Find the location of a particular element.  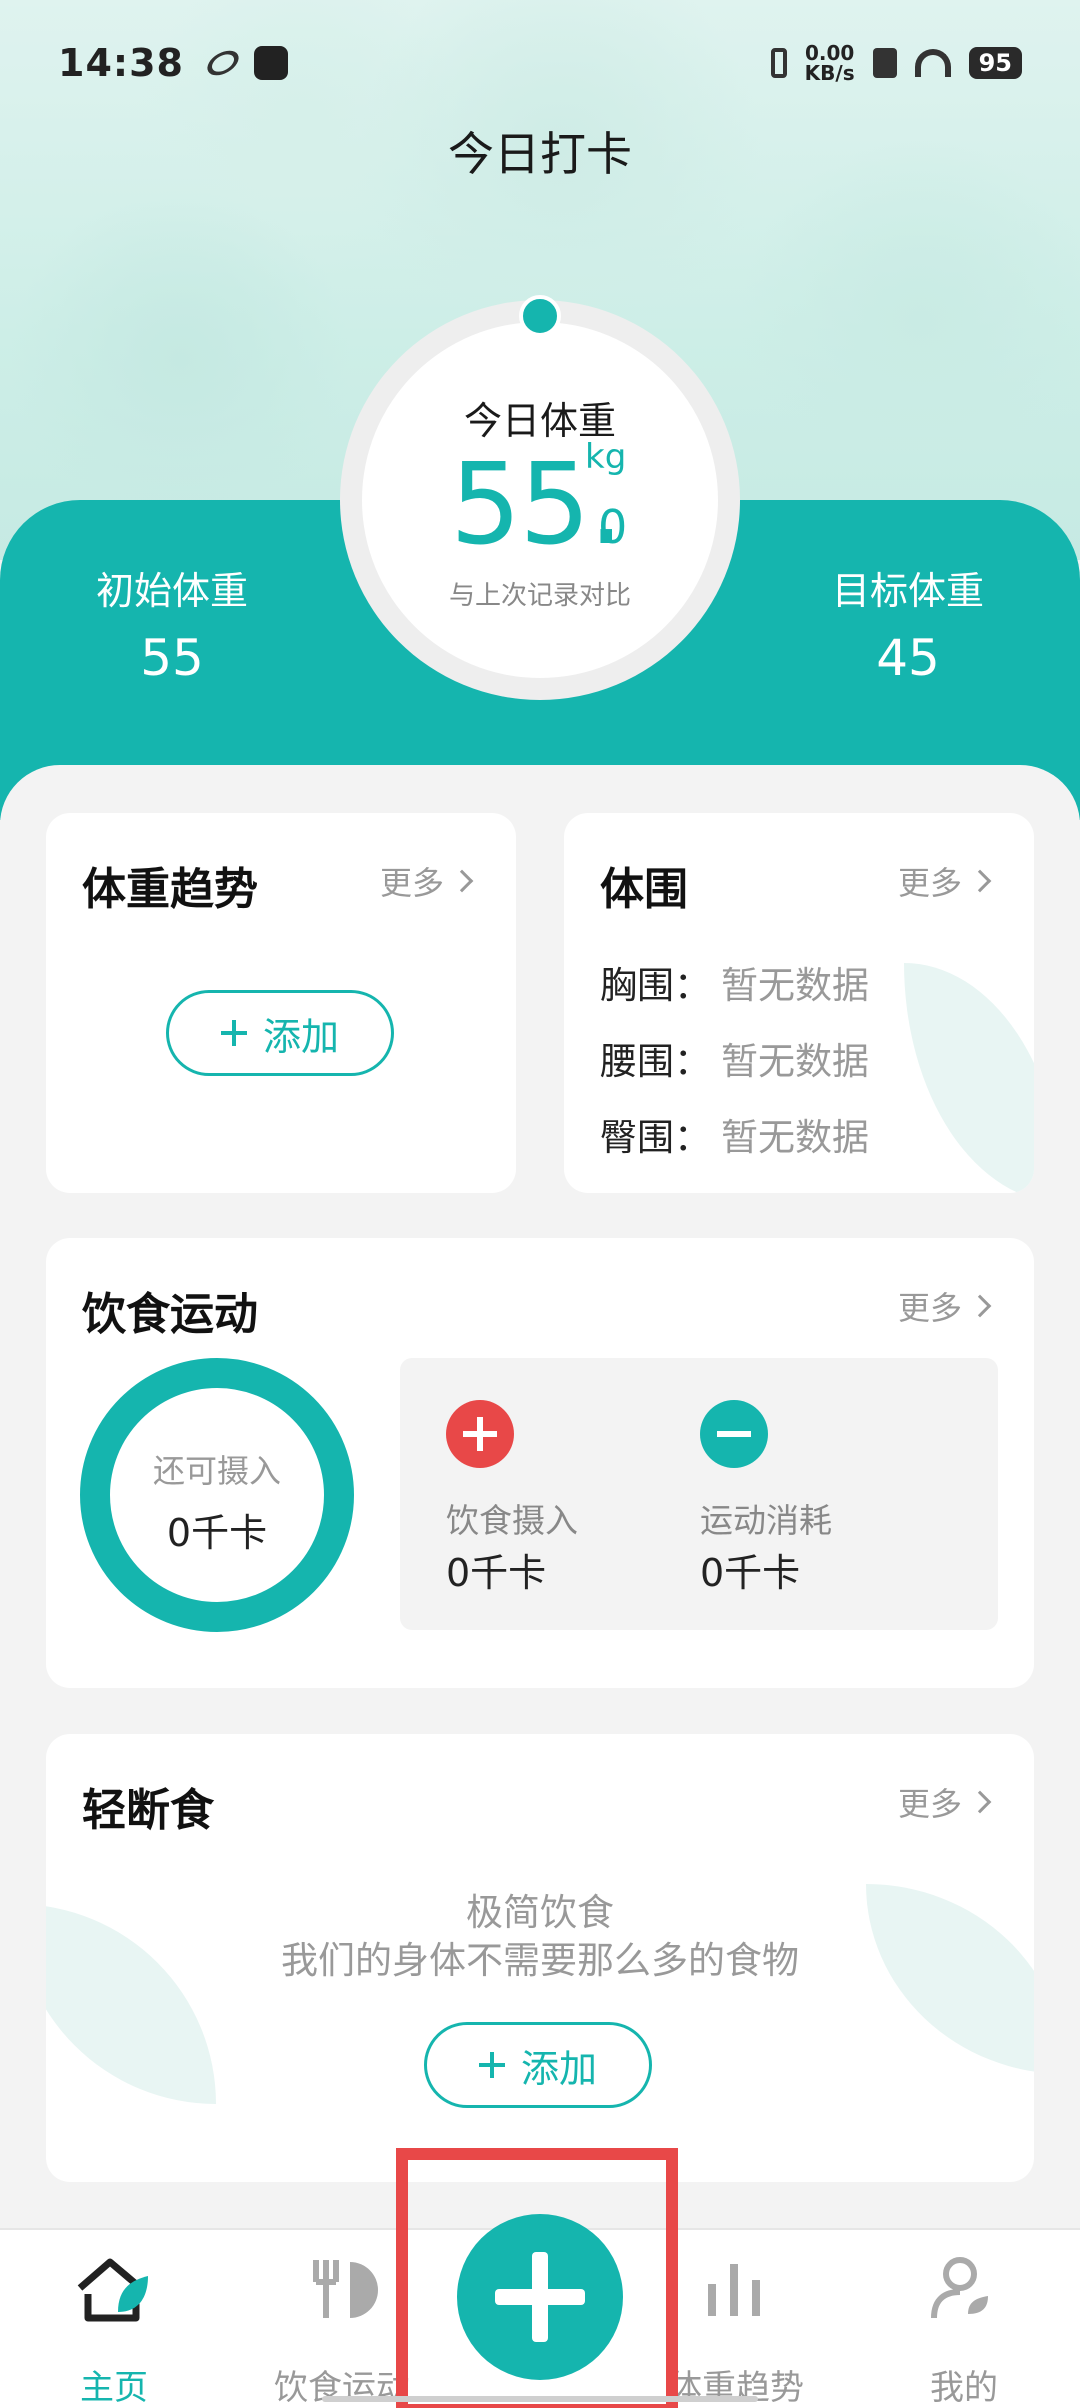

remaining-calories-ring: 还可摄入 0千卡 is located at coordinates (217, 1495).